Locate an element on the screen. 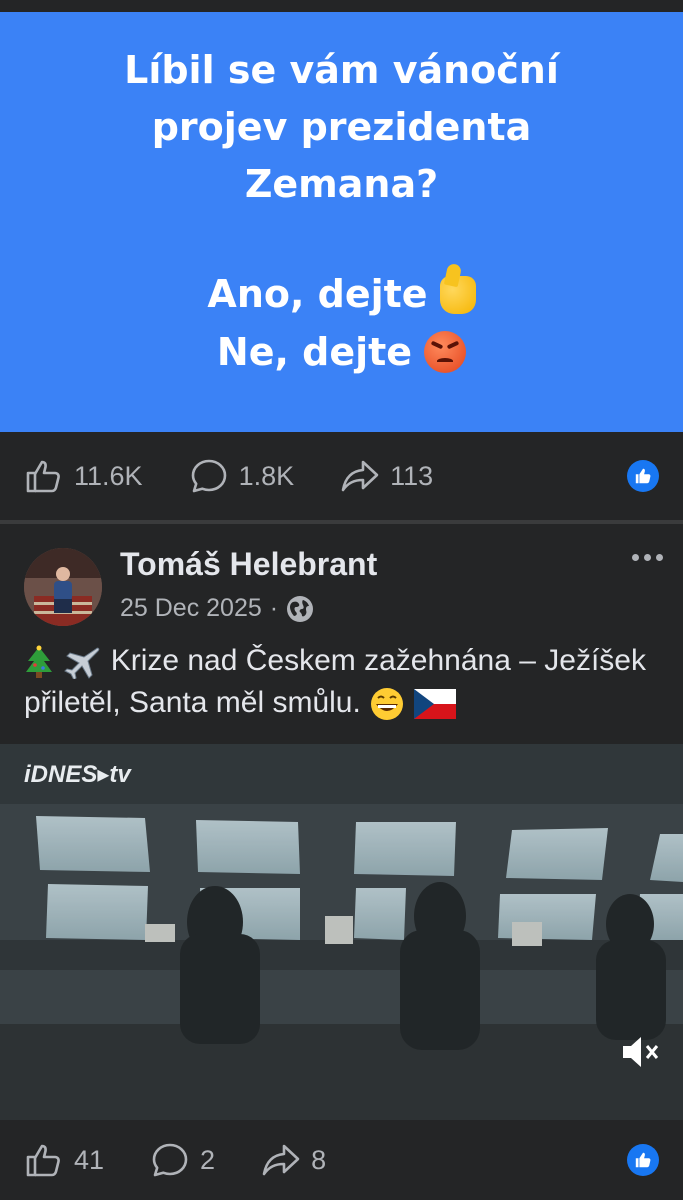 This screenshot has height=1200, width=683. poll-answers: Ano, dejte Ne, dejte is located at coordinates (341, 323).